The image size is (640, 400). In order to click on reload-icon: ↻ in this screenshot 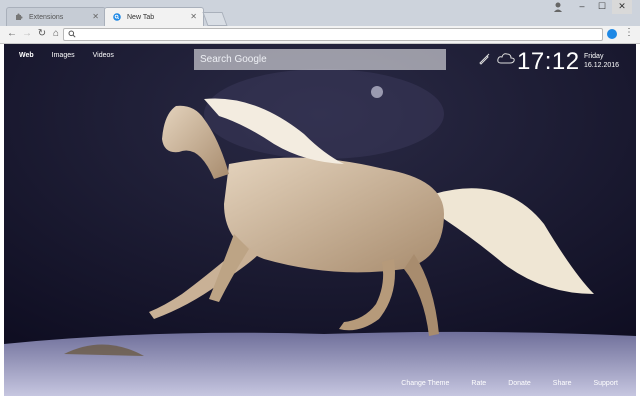, I will do `click(42, 34)`.